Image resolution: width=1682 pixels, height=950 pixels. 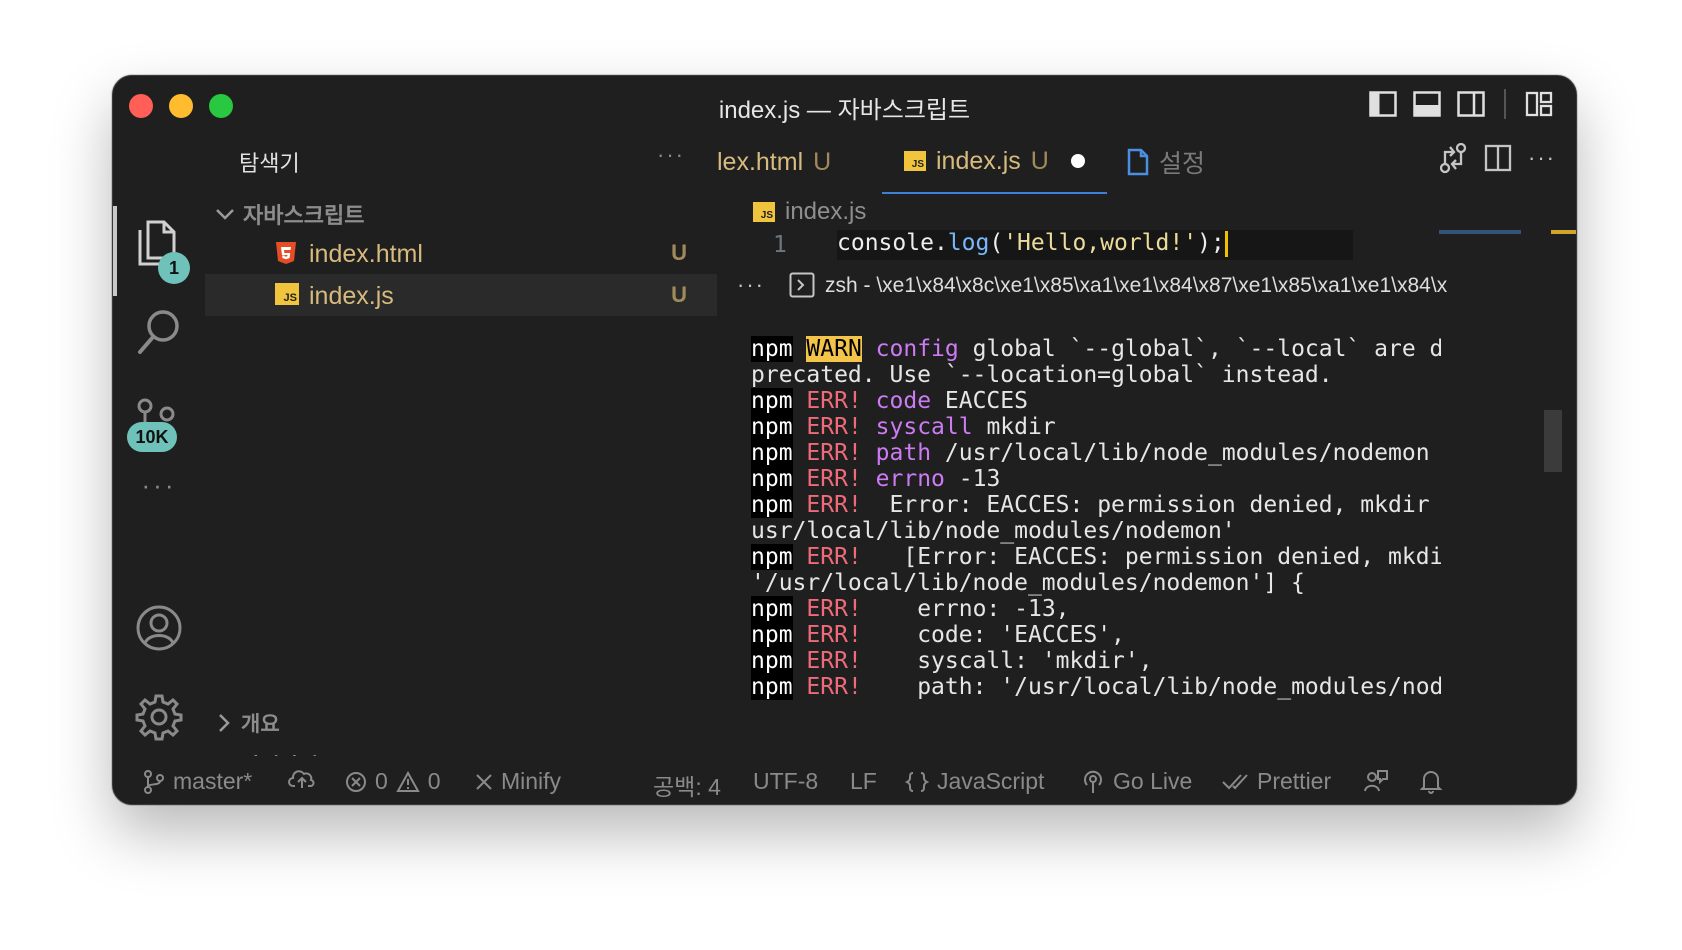 I want to click on notifications-button, so click(x=1431, y=781).